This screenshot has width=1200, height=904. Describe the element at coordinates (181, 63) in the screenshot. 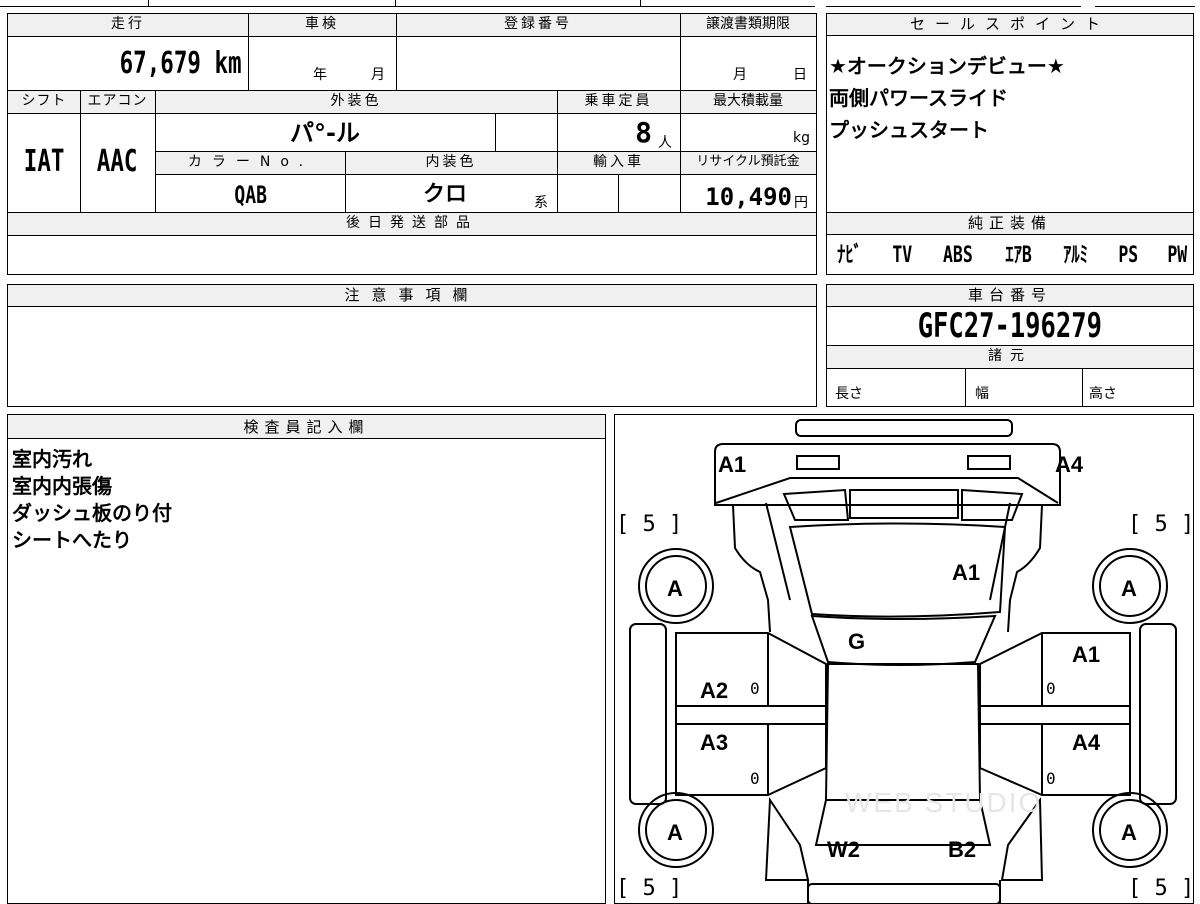

I see `mileage-value: 67,679 km` at that location.